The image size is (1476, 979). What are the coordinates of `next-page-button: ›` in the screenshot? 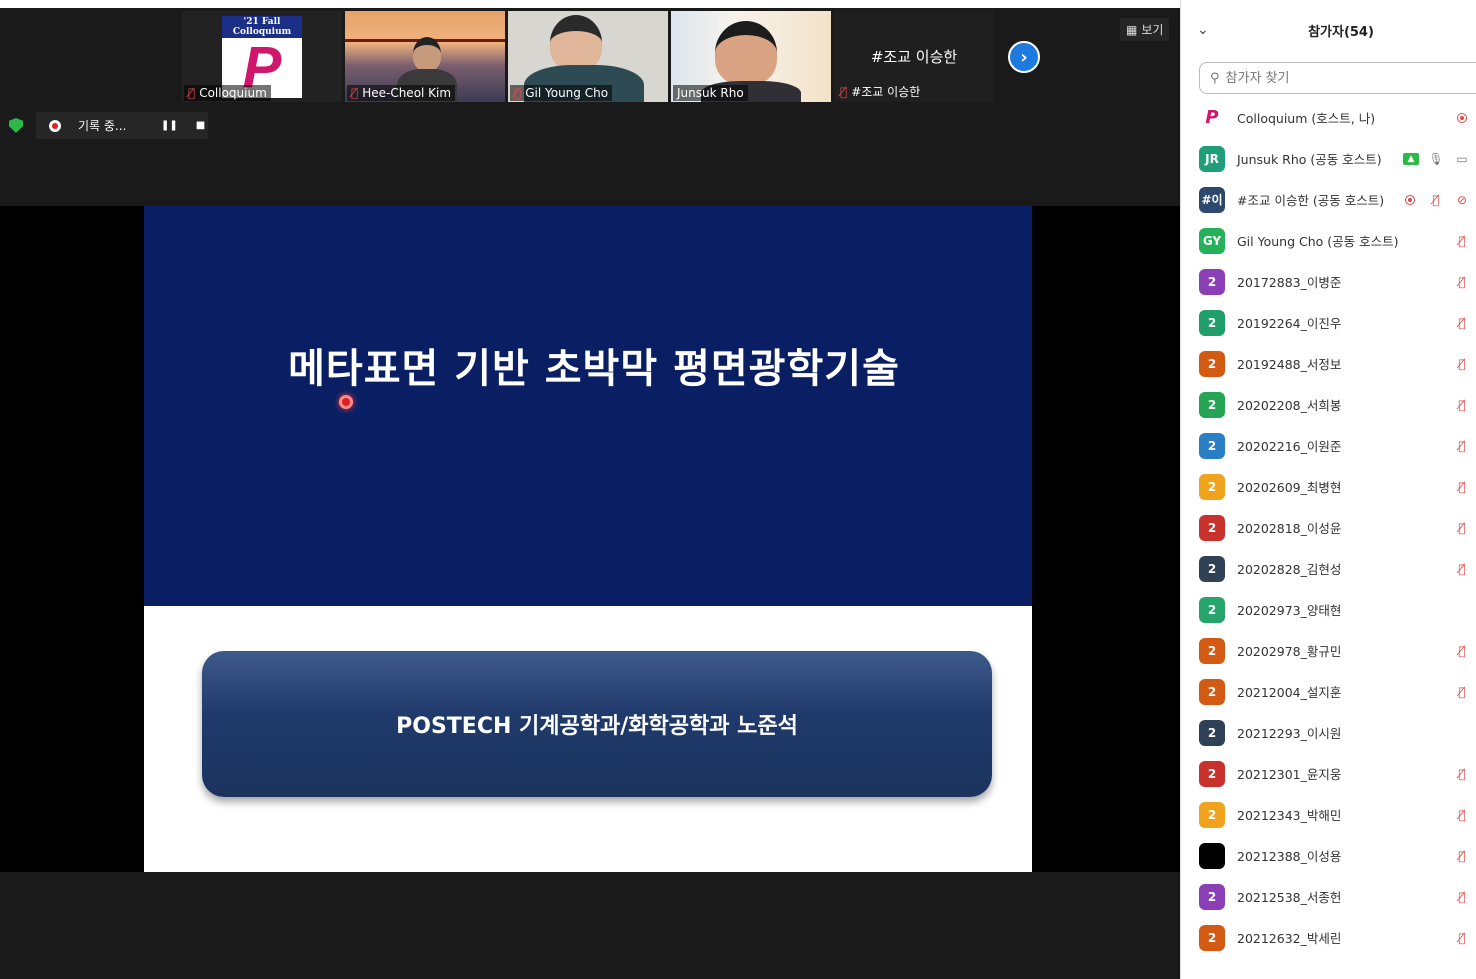 It's located at (1024, 57).